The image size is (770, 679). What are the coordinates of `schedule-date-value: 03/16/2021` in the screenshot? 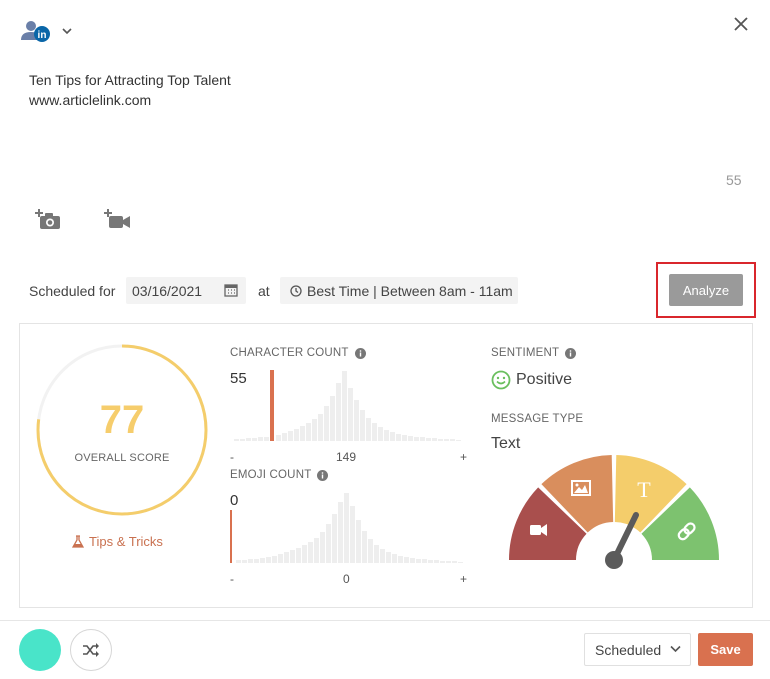 It's located at (167, 290).